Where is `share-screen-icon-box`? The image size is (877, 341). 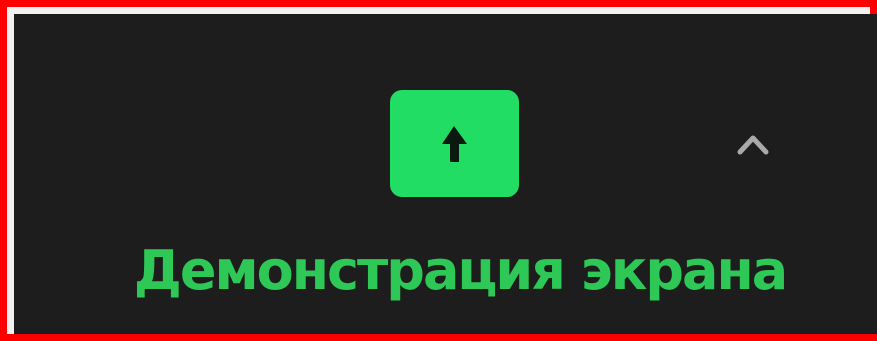 share-screen-icon-box is located at coordinates (454, 143).